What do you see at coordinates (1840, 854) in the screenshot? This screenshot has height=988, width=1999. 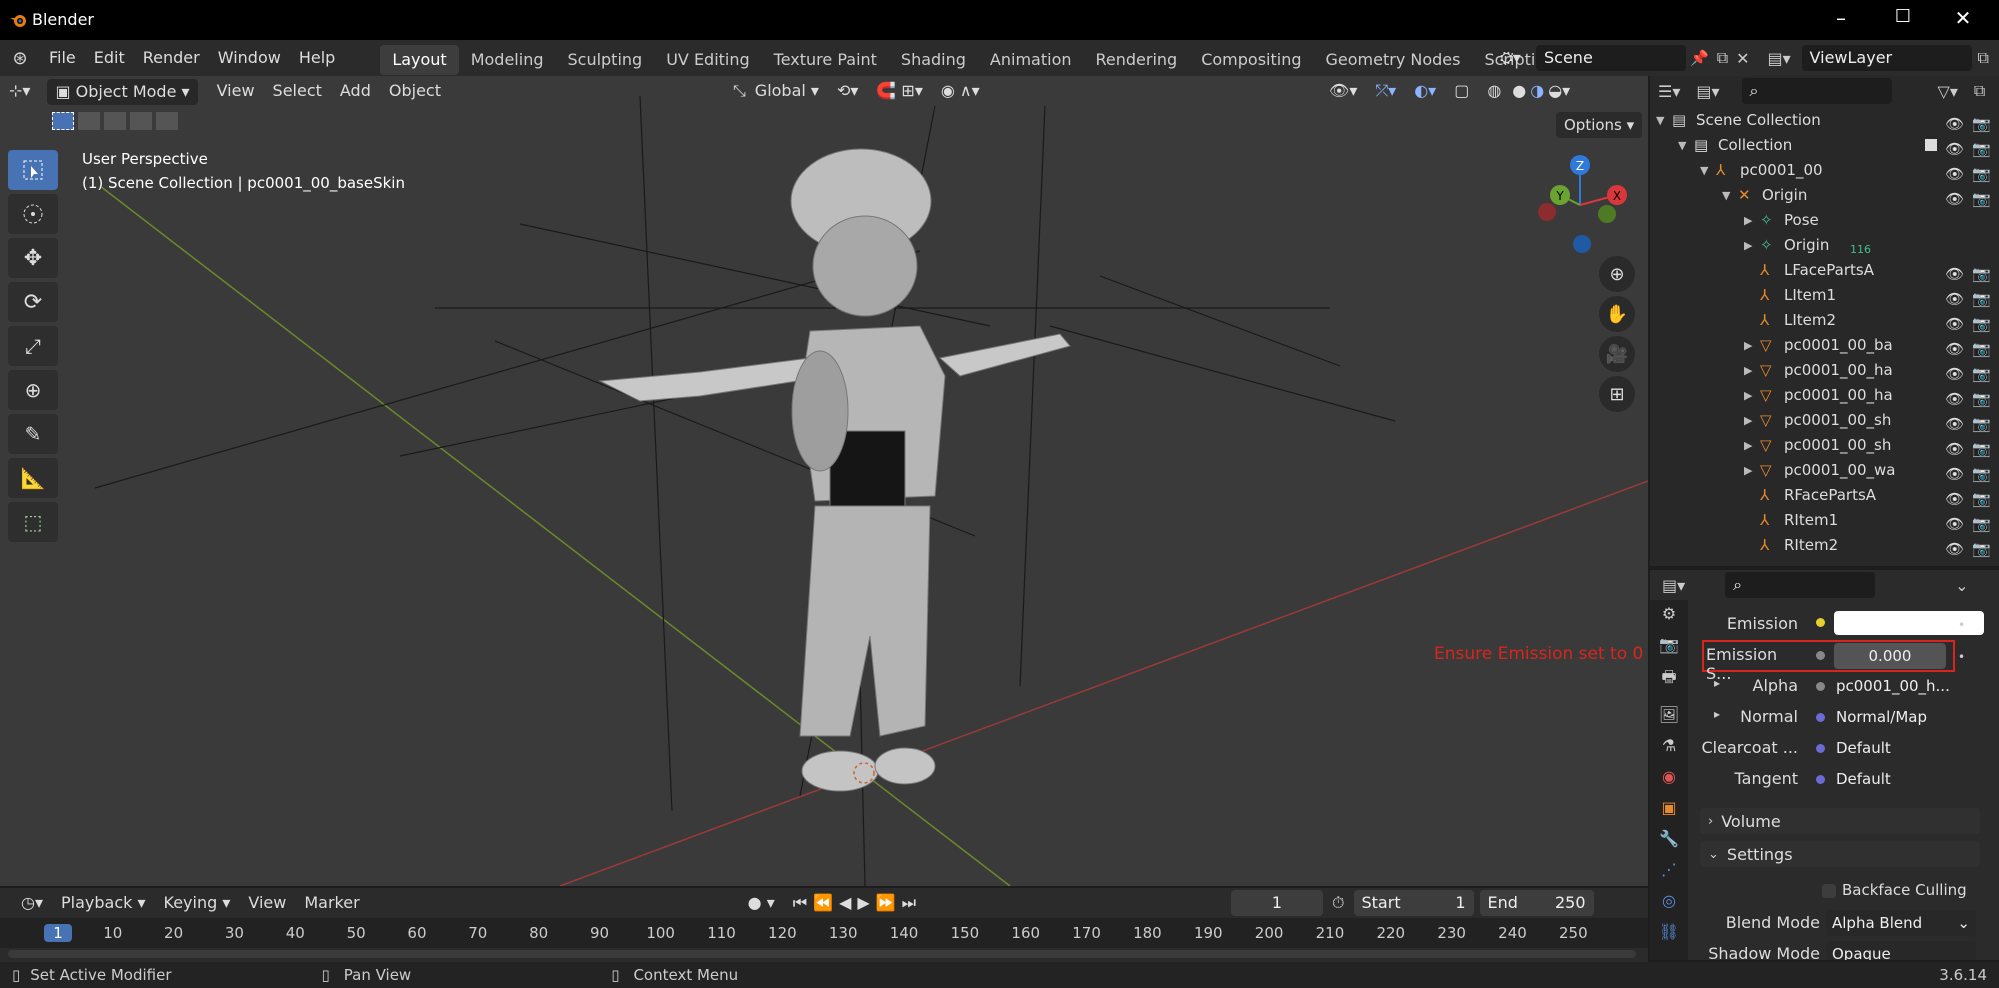 I see `settings-panel-header: ⌄ Settings` at bounding box center [1840, 854].